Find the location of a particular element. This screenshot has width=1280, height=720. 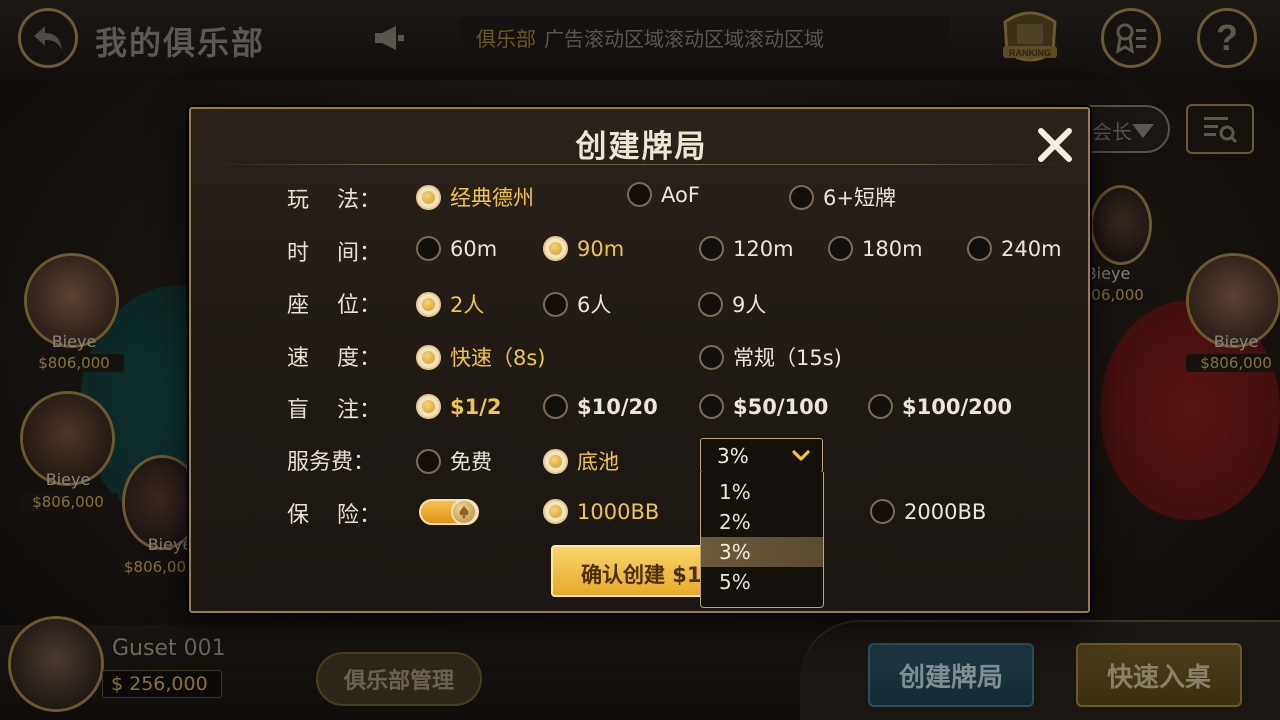

option-label: 免费 is located at coordinates (471, 462).